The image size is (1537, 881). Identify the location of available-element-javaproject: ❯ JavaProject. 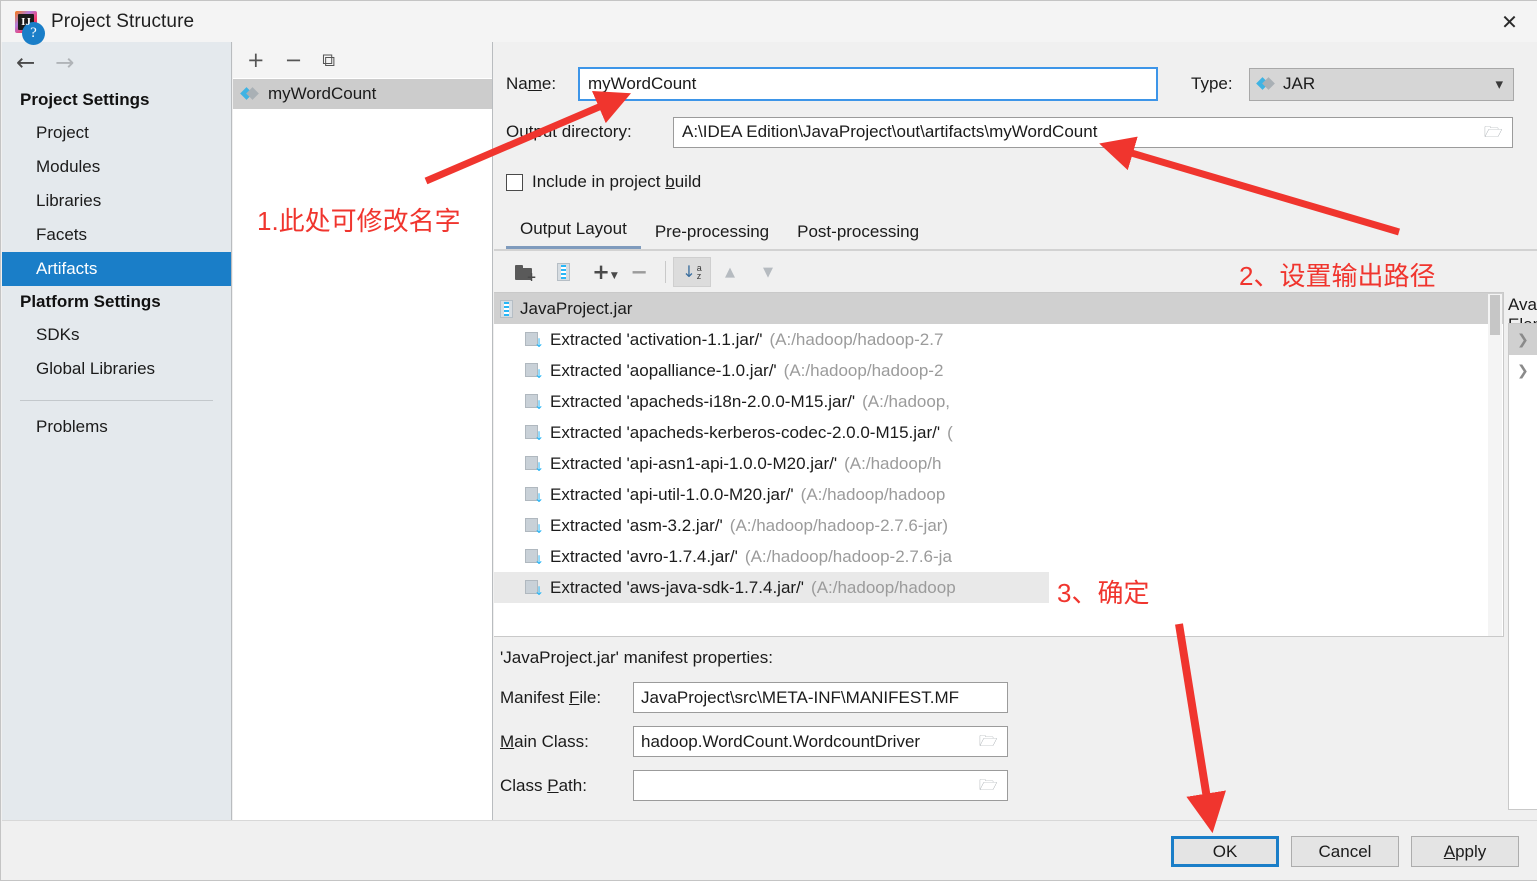
(1523, 370).